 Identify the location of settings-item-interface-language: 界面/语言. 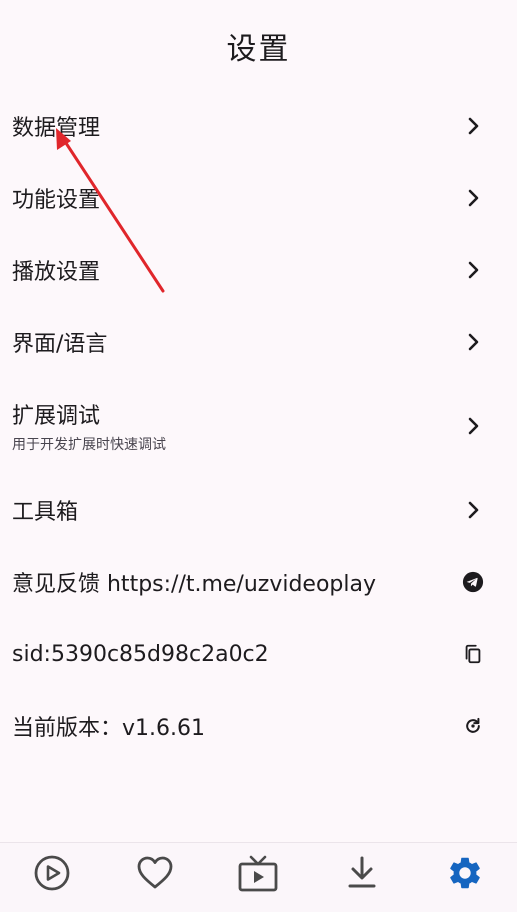
(258, 342).